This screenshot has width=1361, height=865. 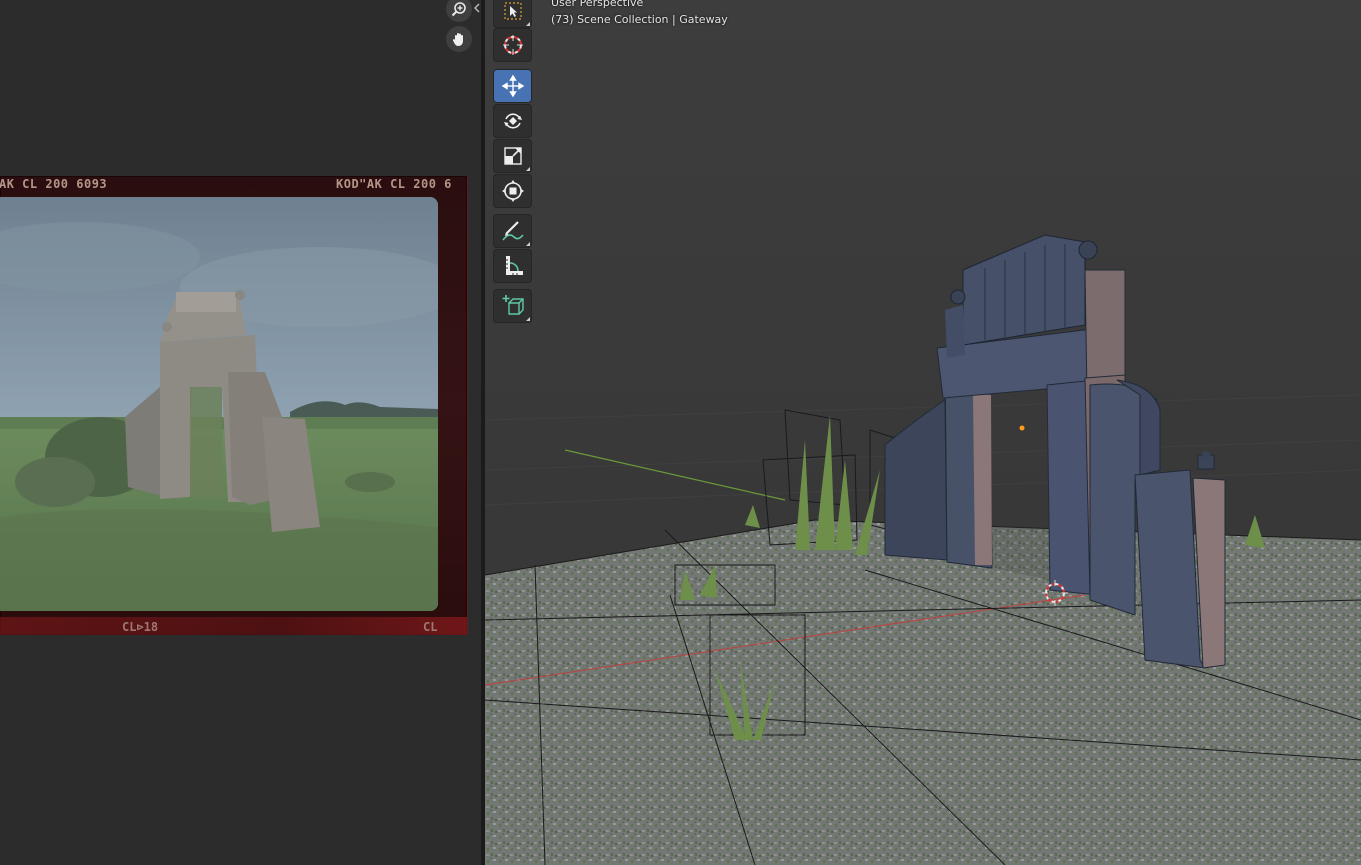 What do you see at coordinates (54, 184) in the screenshot?
I see `film-edge-text-left: AK CL 200 6093` at bounding box center [54, 184].